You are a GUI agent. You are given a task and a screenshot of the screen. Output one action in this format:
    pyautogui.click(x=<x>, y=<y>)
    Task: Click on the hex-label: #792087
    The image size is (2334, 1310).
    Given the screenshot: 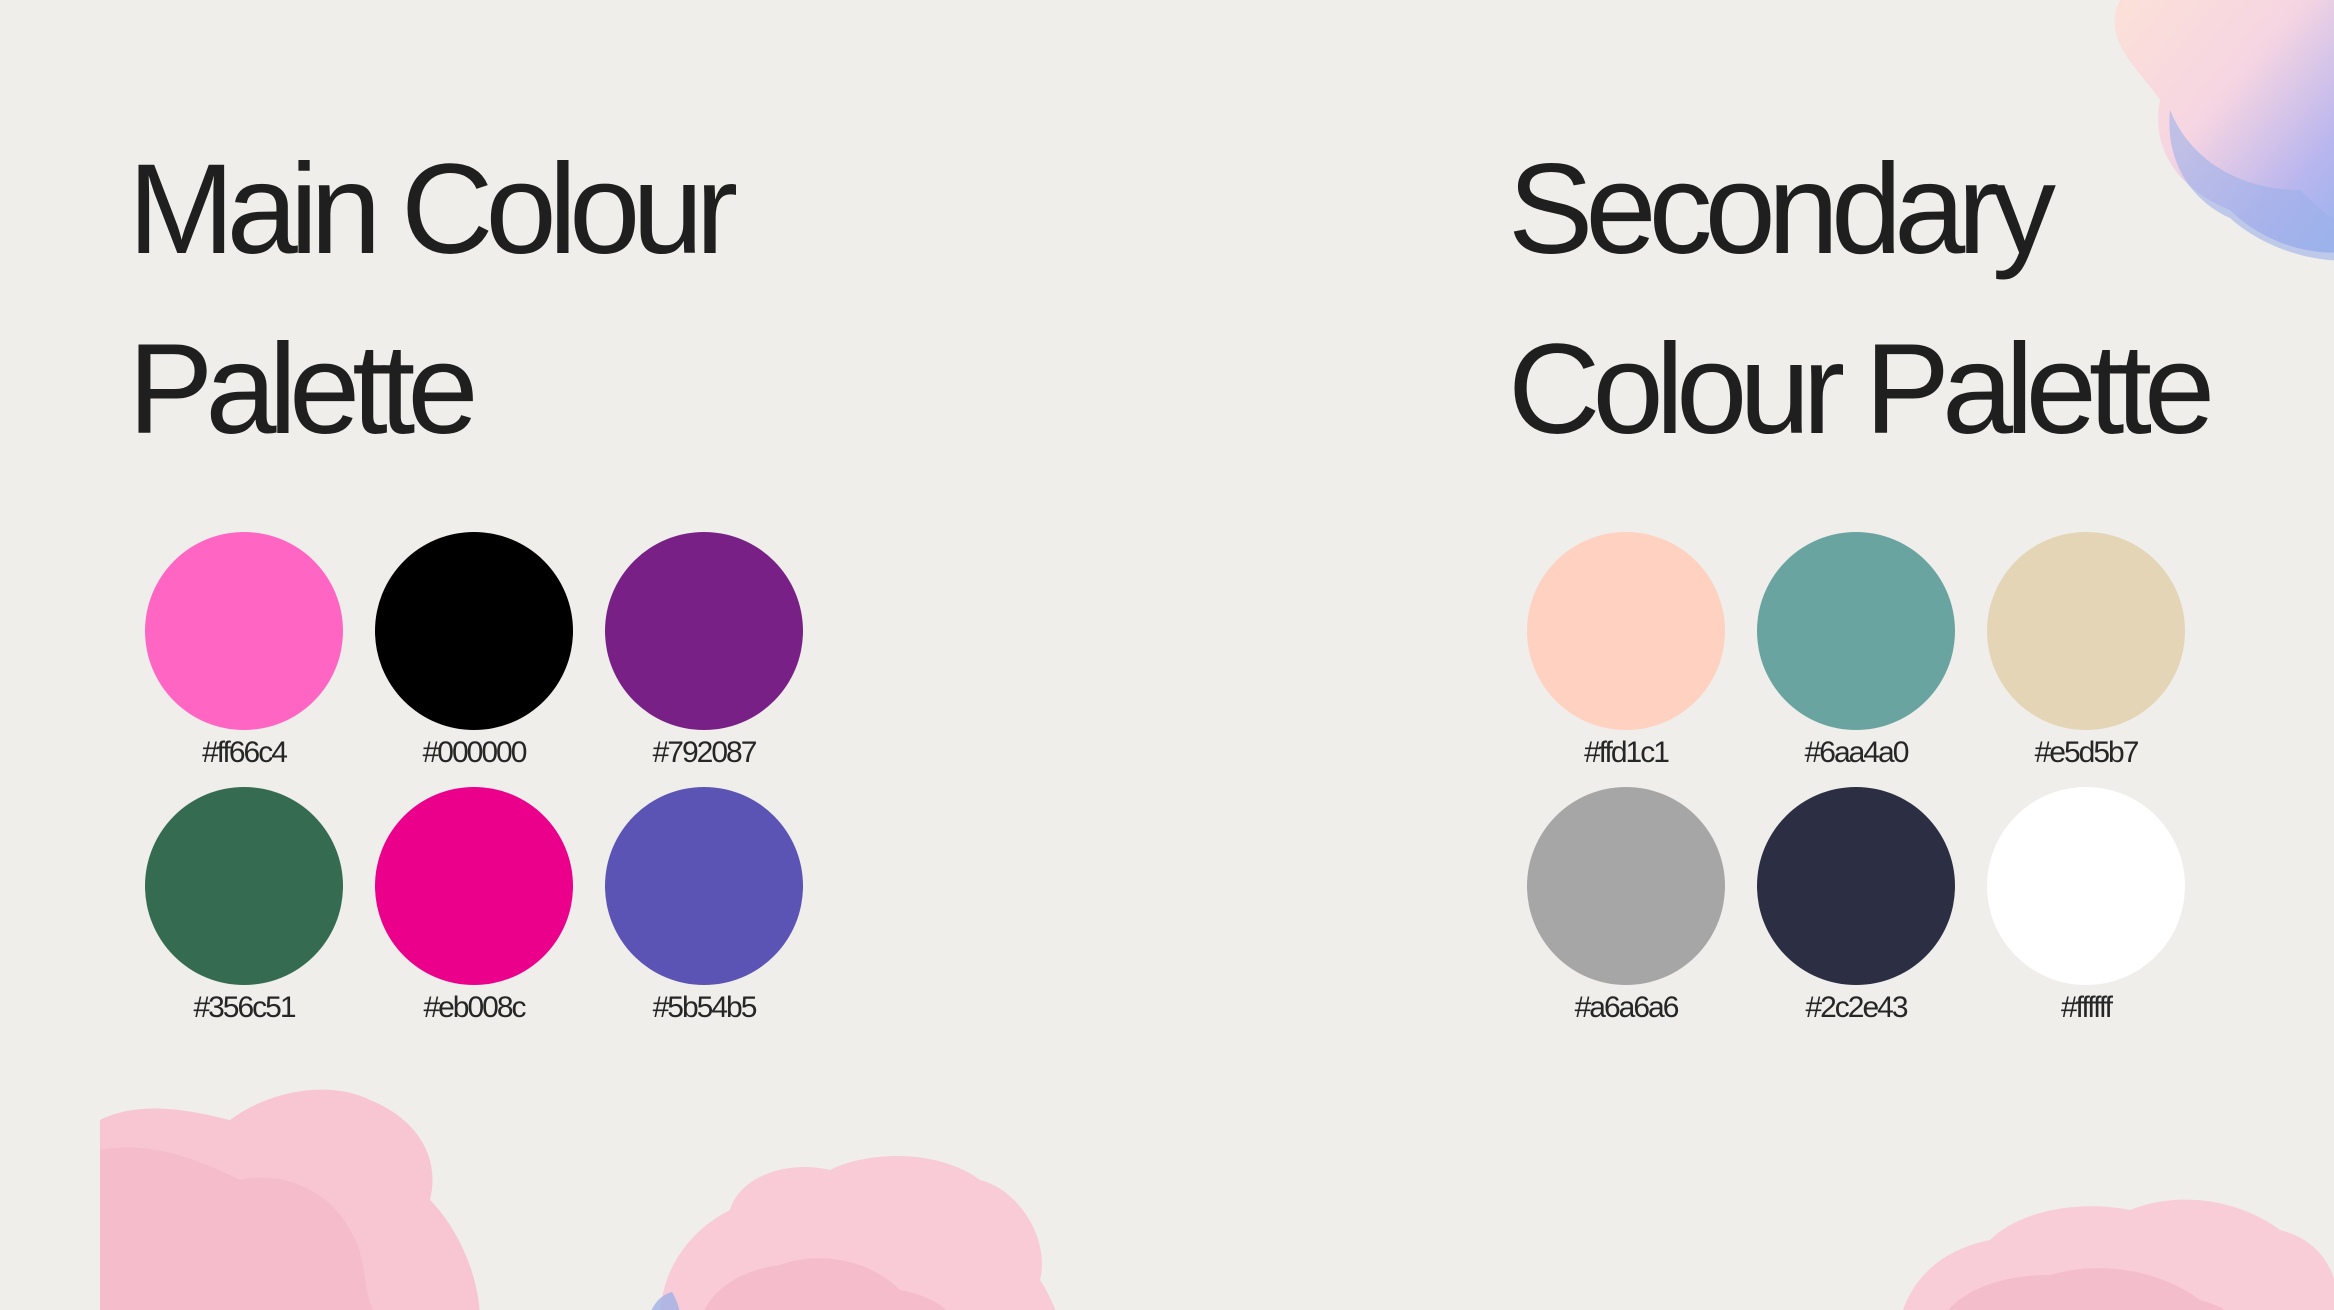 What is the action you would take?
    pyautogui.click(x=705, y=752)
    